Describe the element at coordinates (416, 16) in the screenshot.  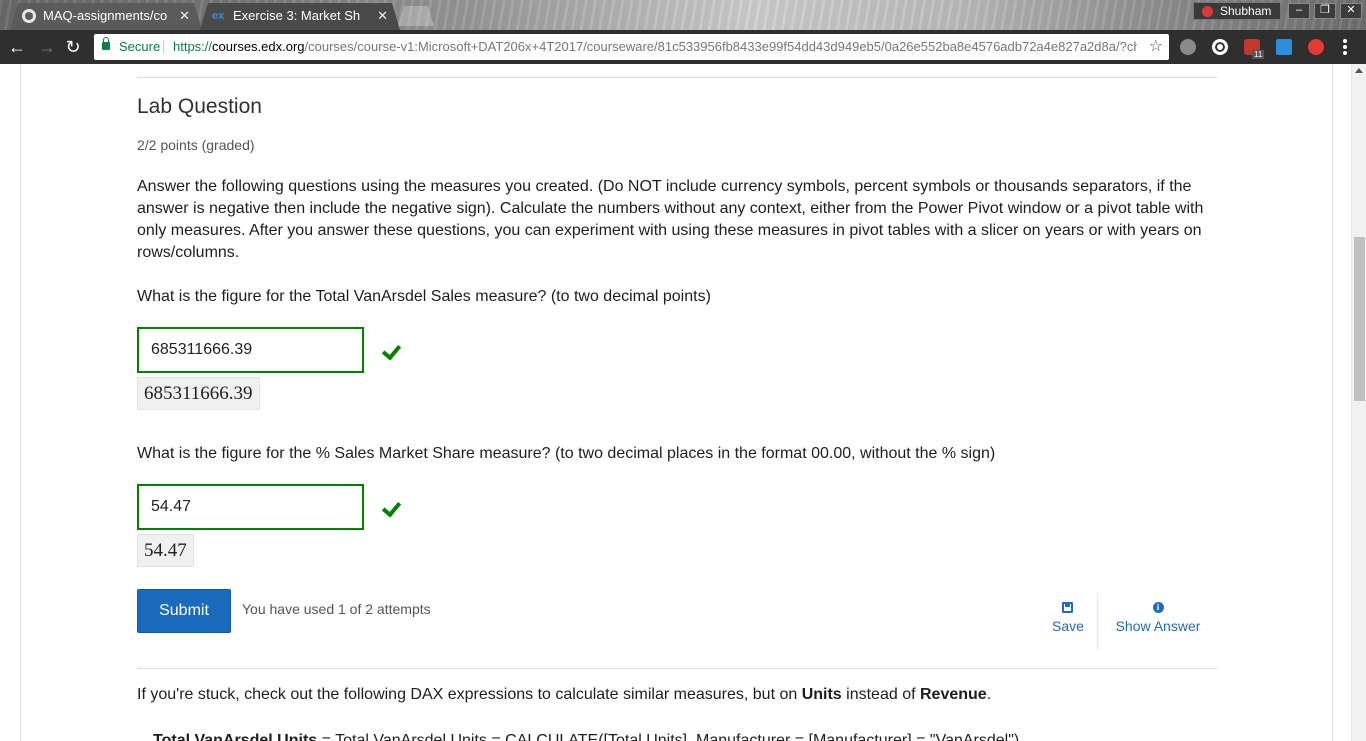
I see `new-tab-button` at that location.